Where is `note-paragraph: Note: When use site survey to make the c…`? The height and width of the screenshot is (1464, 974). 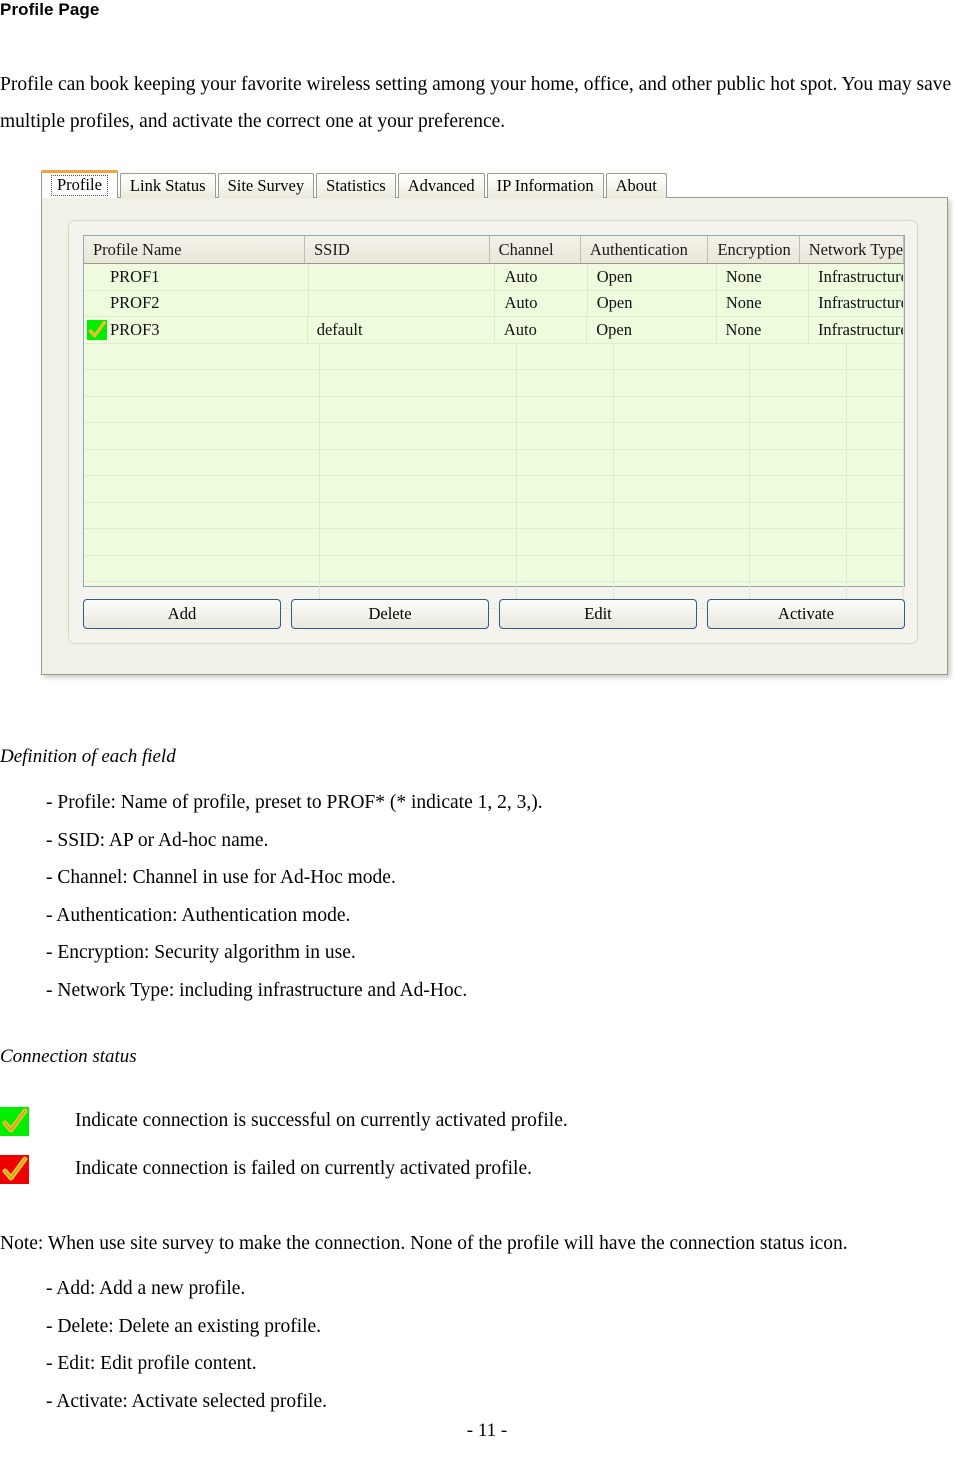 note-paragraph: Note: When use site survey to make the c… is located at coordinates (424, 1243).